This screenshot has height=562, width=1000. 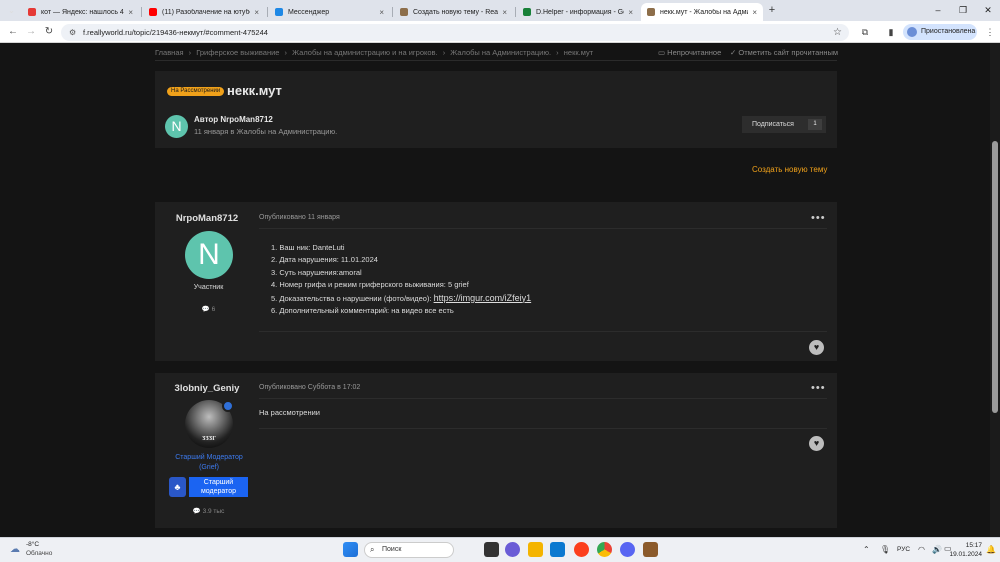 I want to click on file-explorer-icon, so click(x=535, y=549).